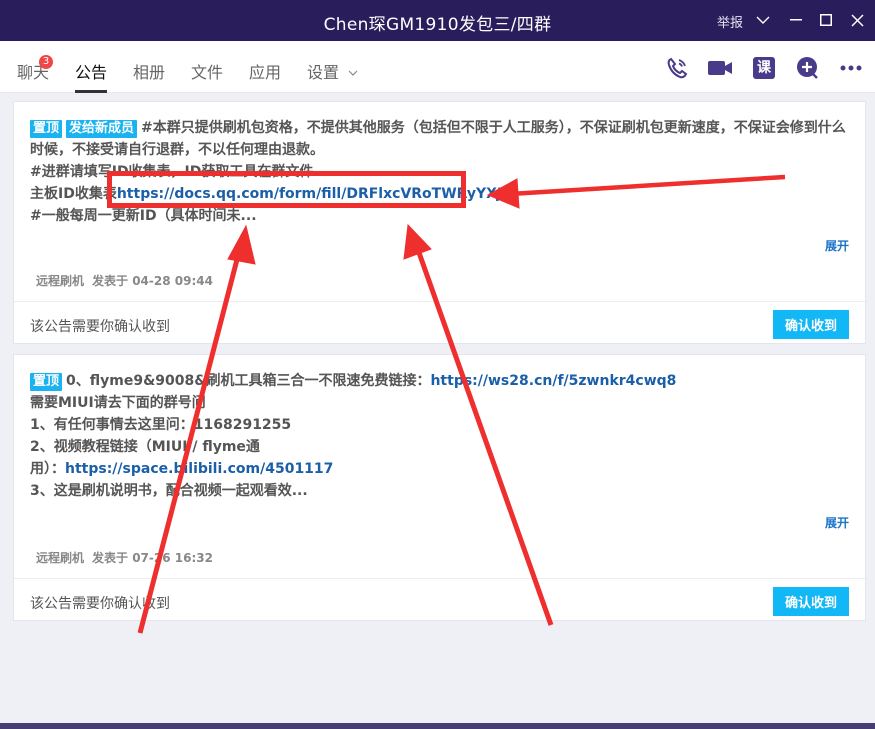 This screenshot has width=875, height=729. What do you see at coordinates (730, 21) in the screenshot?
I see `report-button: 举报` at bounding box center [730, 21].